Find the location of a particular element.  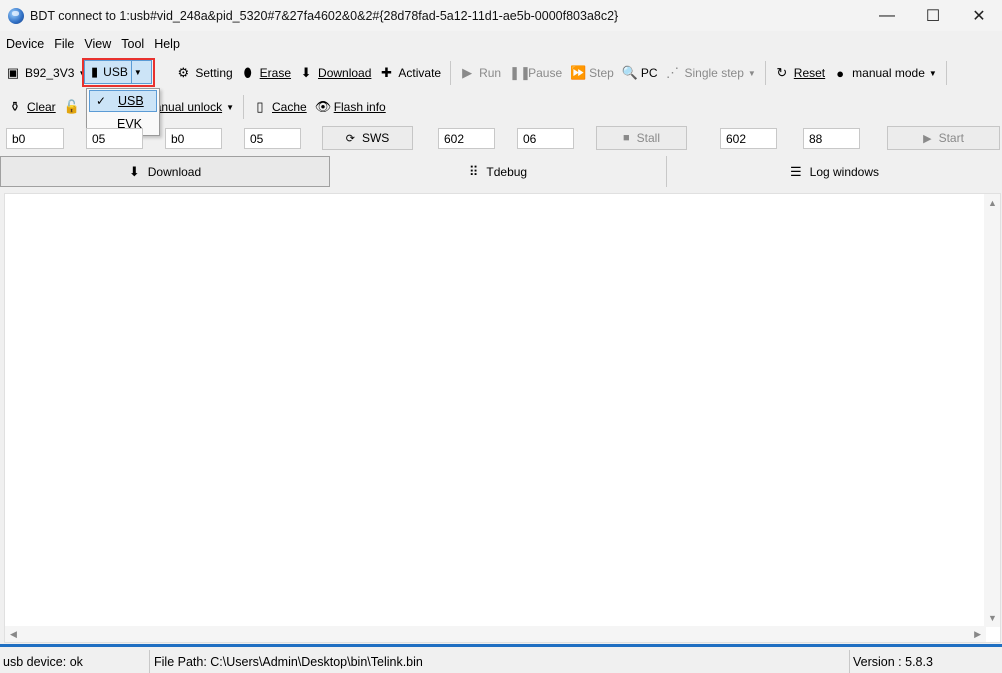

unlock-label: anual unlock is located at coordinates (188, 107).